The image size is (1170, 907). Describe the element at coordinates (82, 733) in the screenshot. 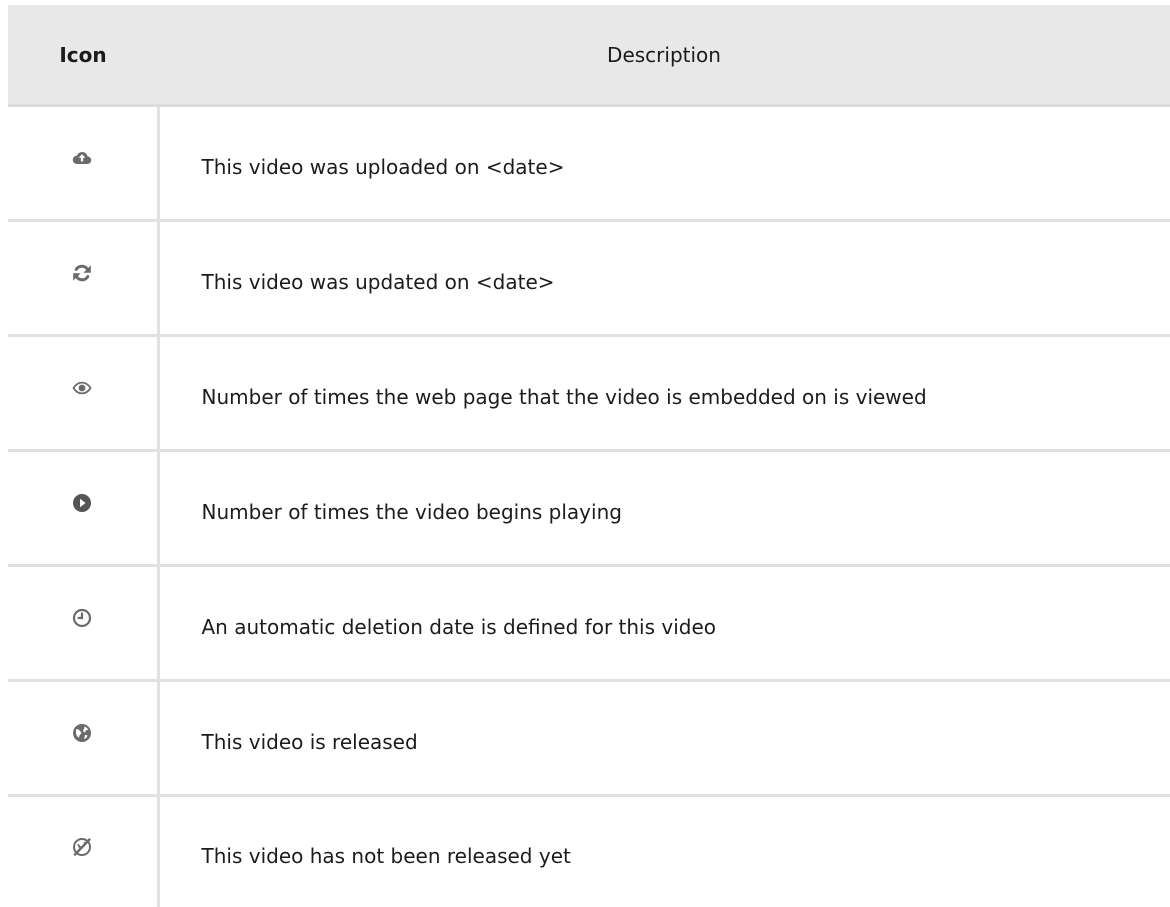

I see `globe-icon` at that location.